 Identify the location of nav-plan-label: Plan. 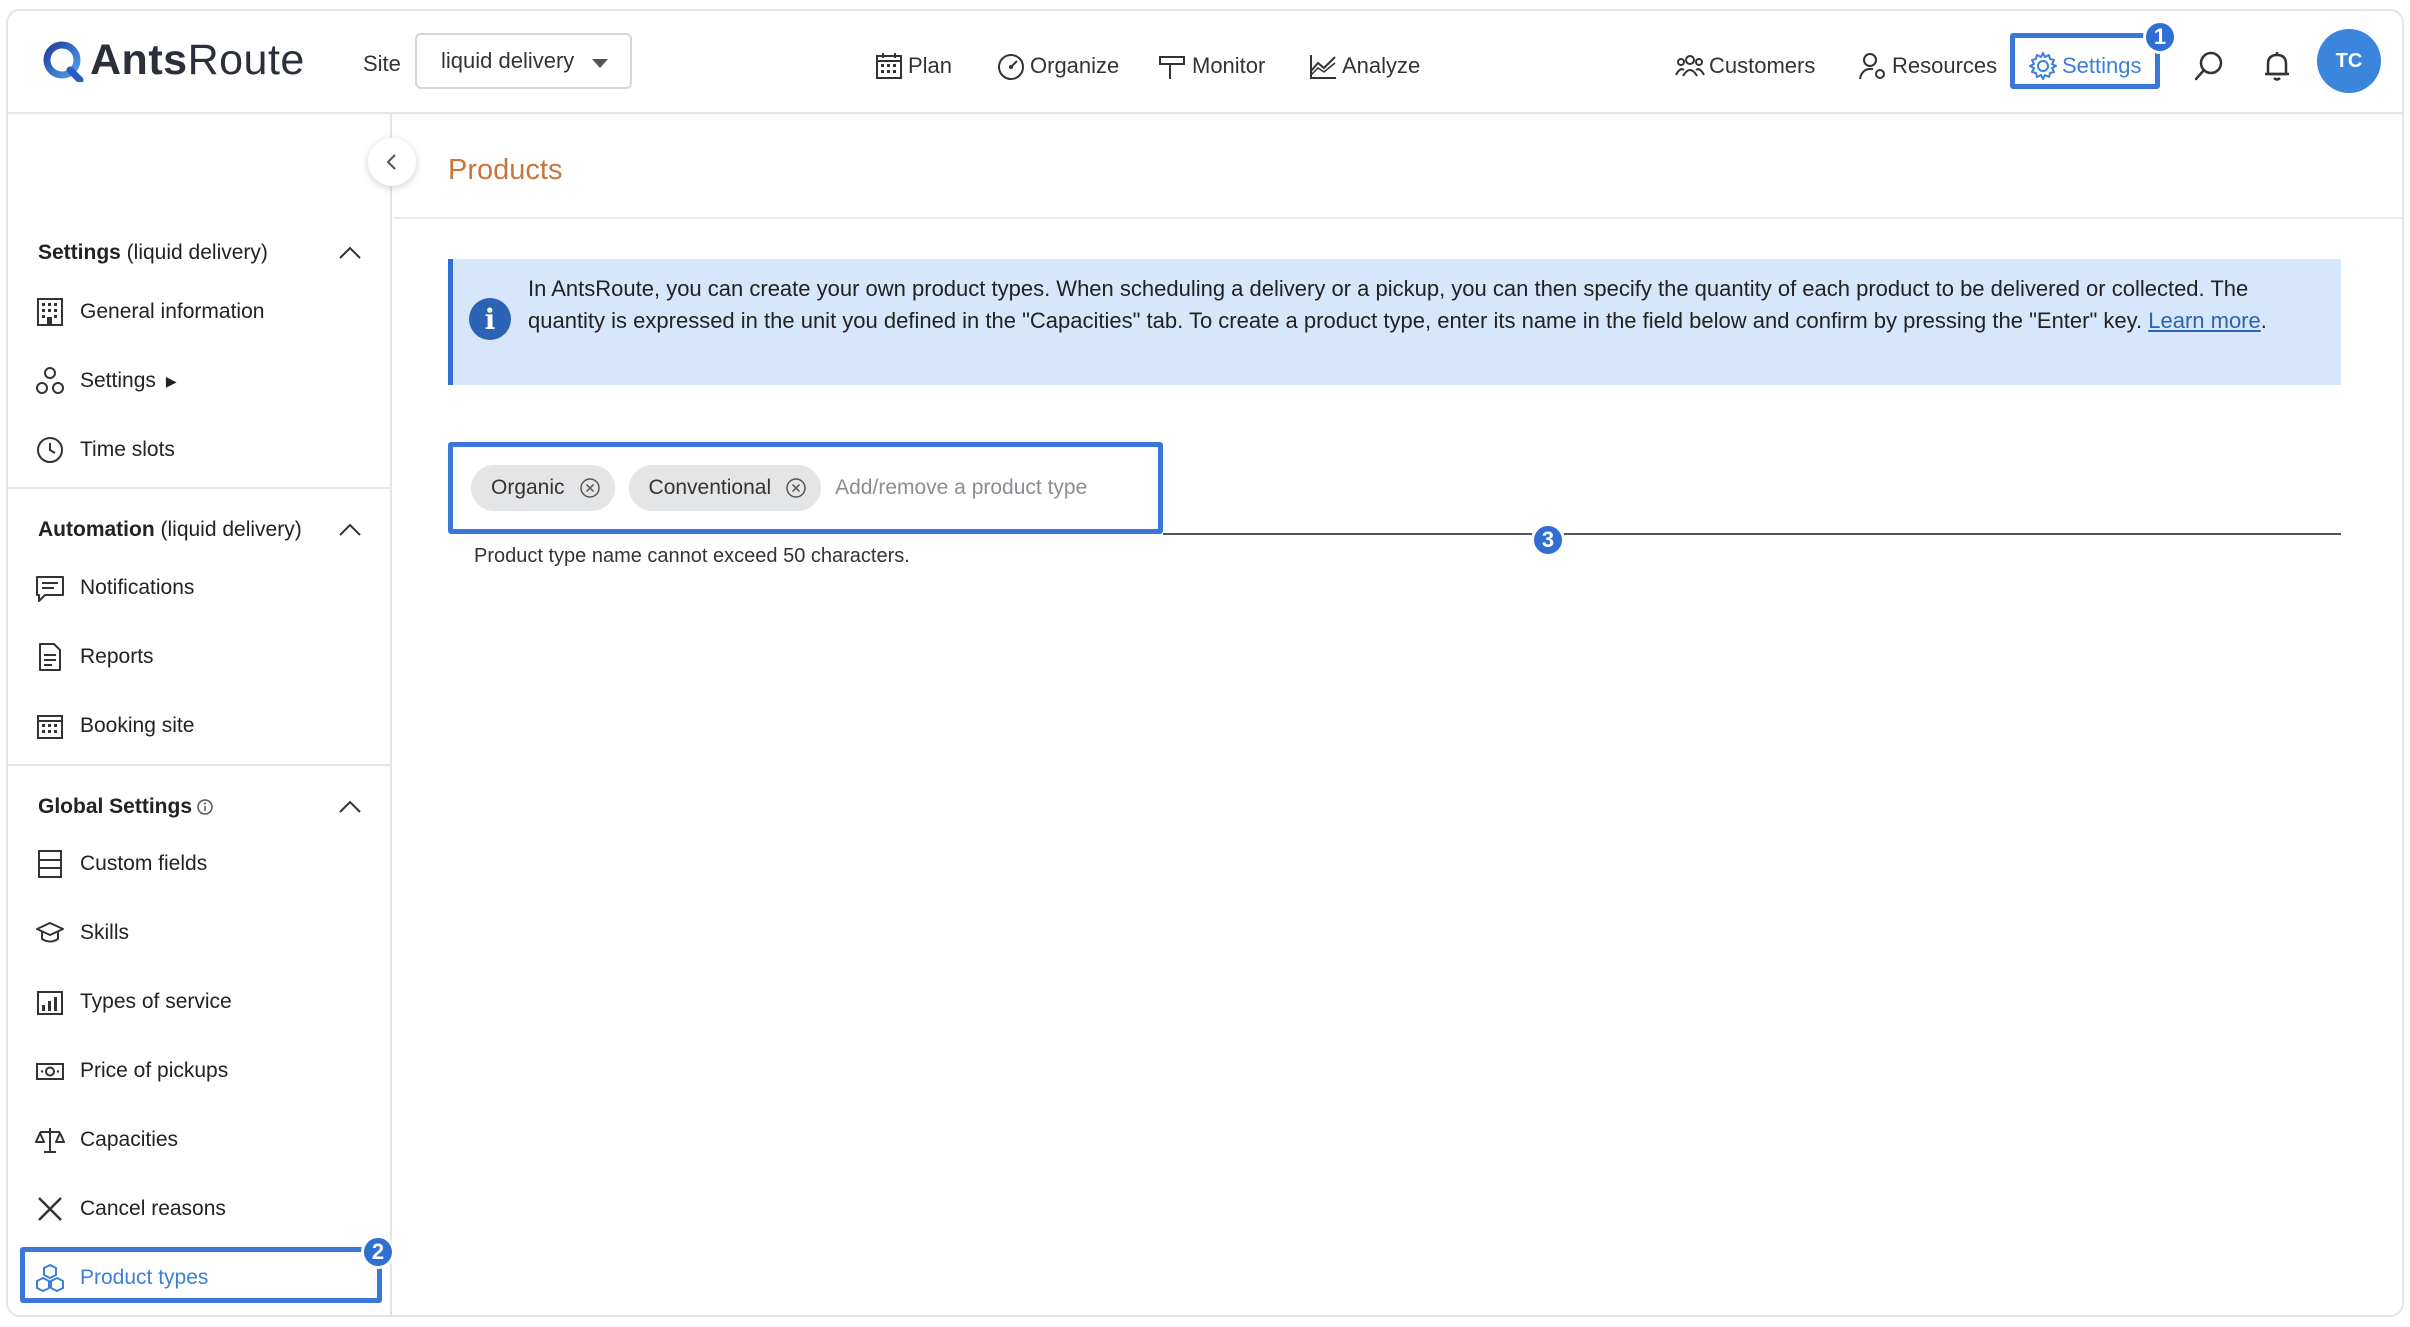
(930, 65).